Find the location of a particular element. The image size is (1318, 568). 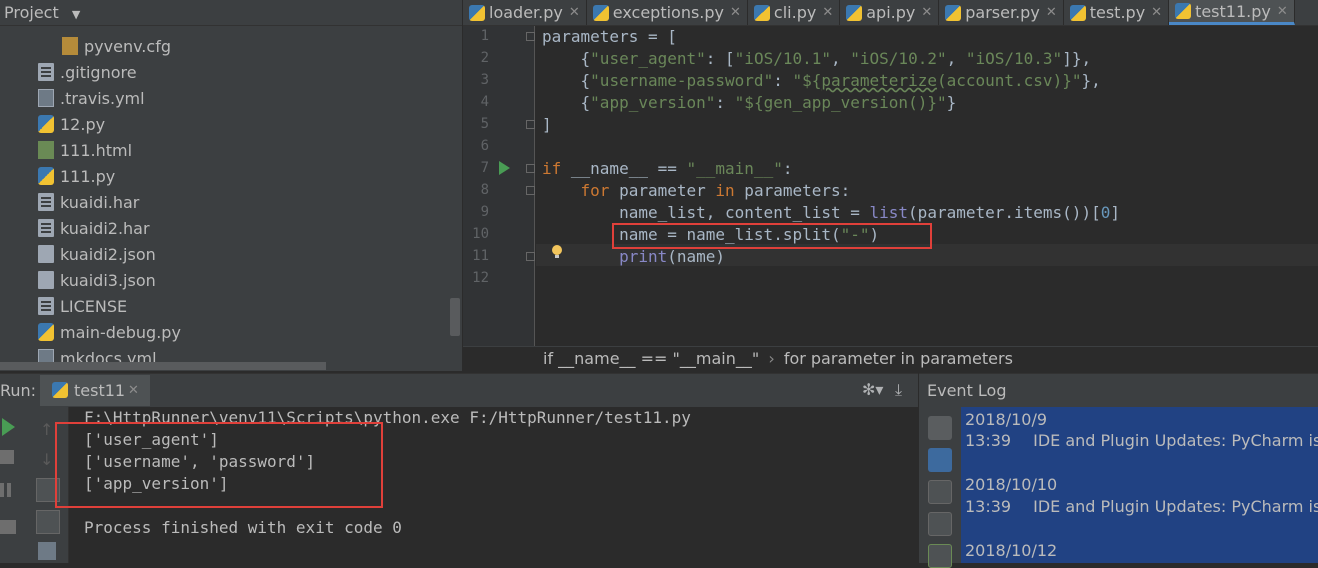

file-name: kuaidi3.json is located at coordinates (108, 280).